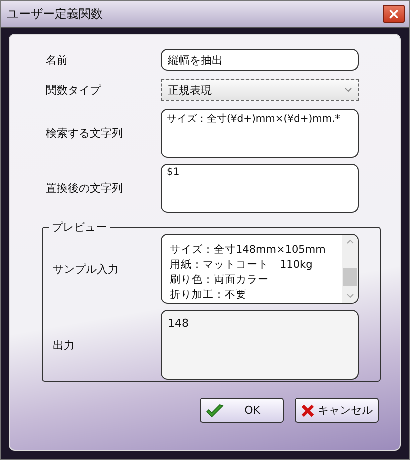 The image size is (410, 460). I want to click on scroll-thumb, so click(350, 277).